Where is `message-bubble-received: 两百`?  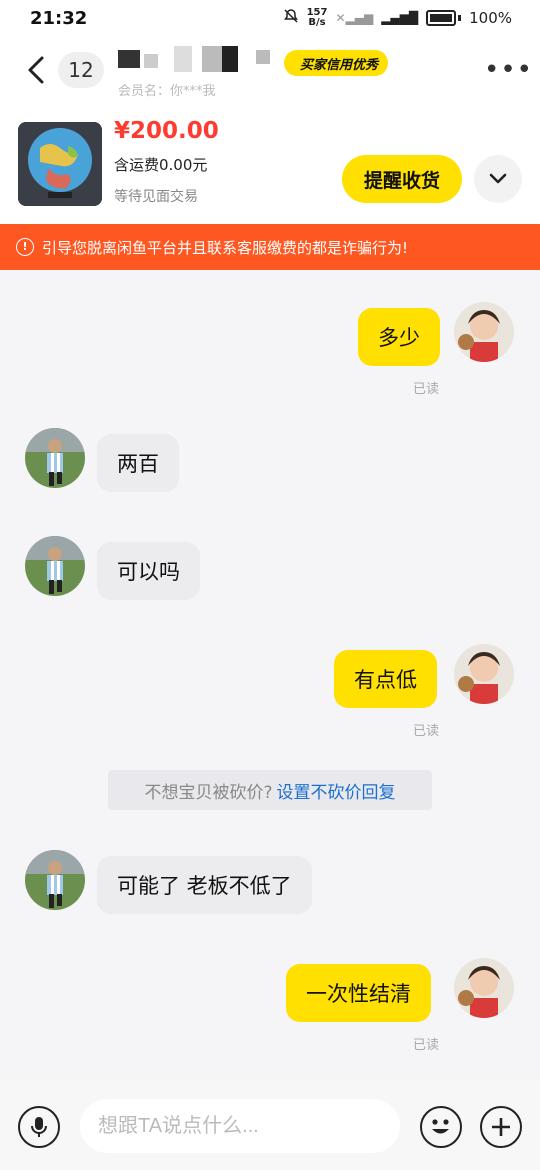 message-bubble-received: 两百 is located at coordinates (138, 463).